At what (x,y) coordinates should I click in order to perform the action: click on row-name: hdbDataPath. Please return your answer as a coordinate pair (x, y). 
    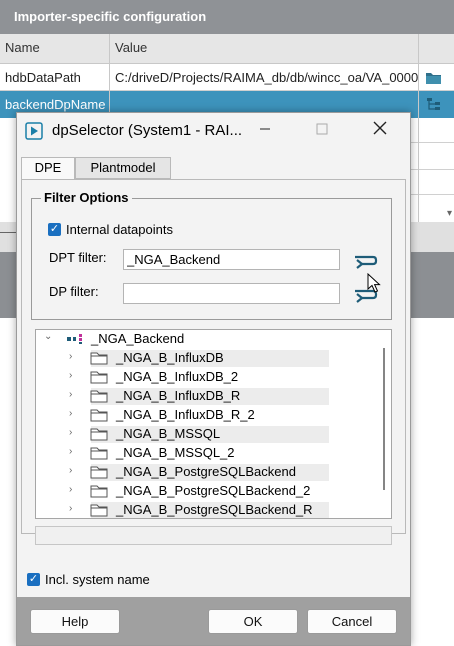
    Looking at the image, I should click on (43, 77).